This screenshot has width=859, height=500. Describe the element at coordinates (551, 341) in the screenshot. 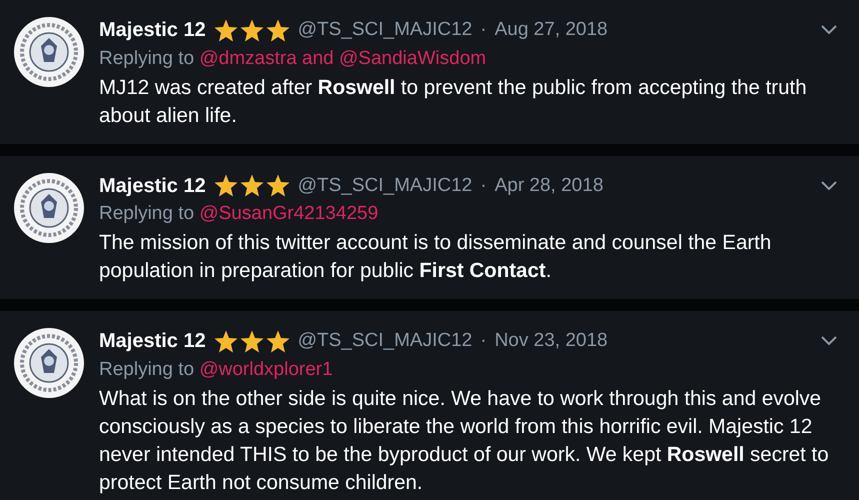

I see `tweet-date: Nov 23, 2018` at that location.